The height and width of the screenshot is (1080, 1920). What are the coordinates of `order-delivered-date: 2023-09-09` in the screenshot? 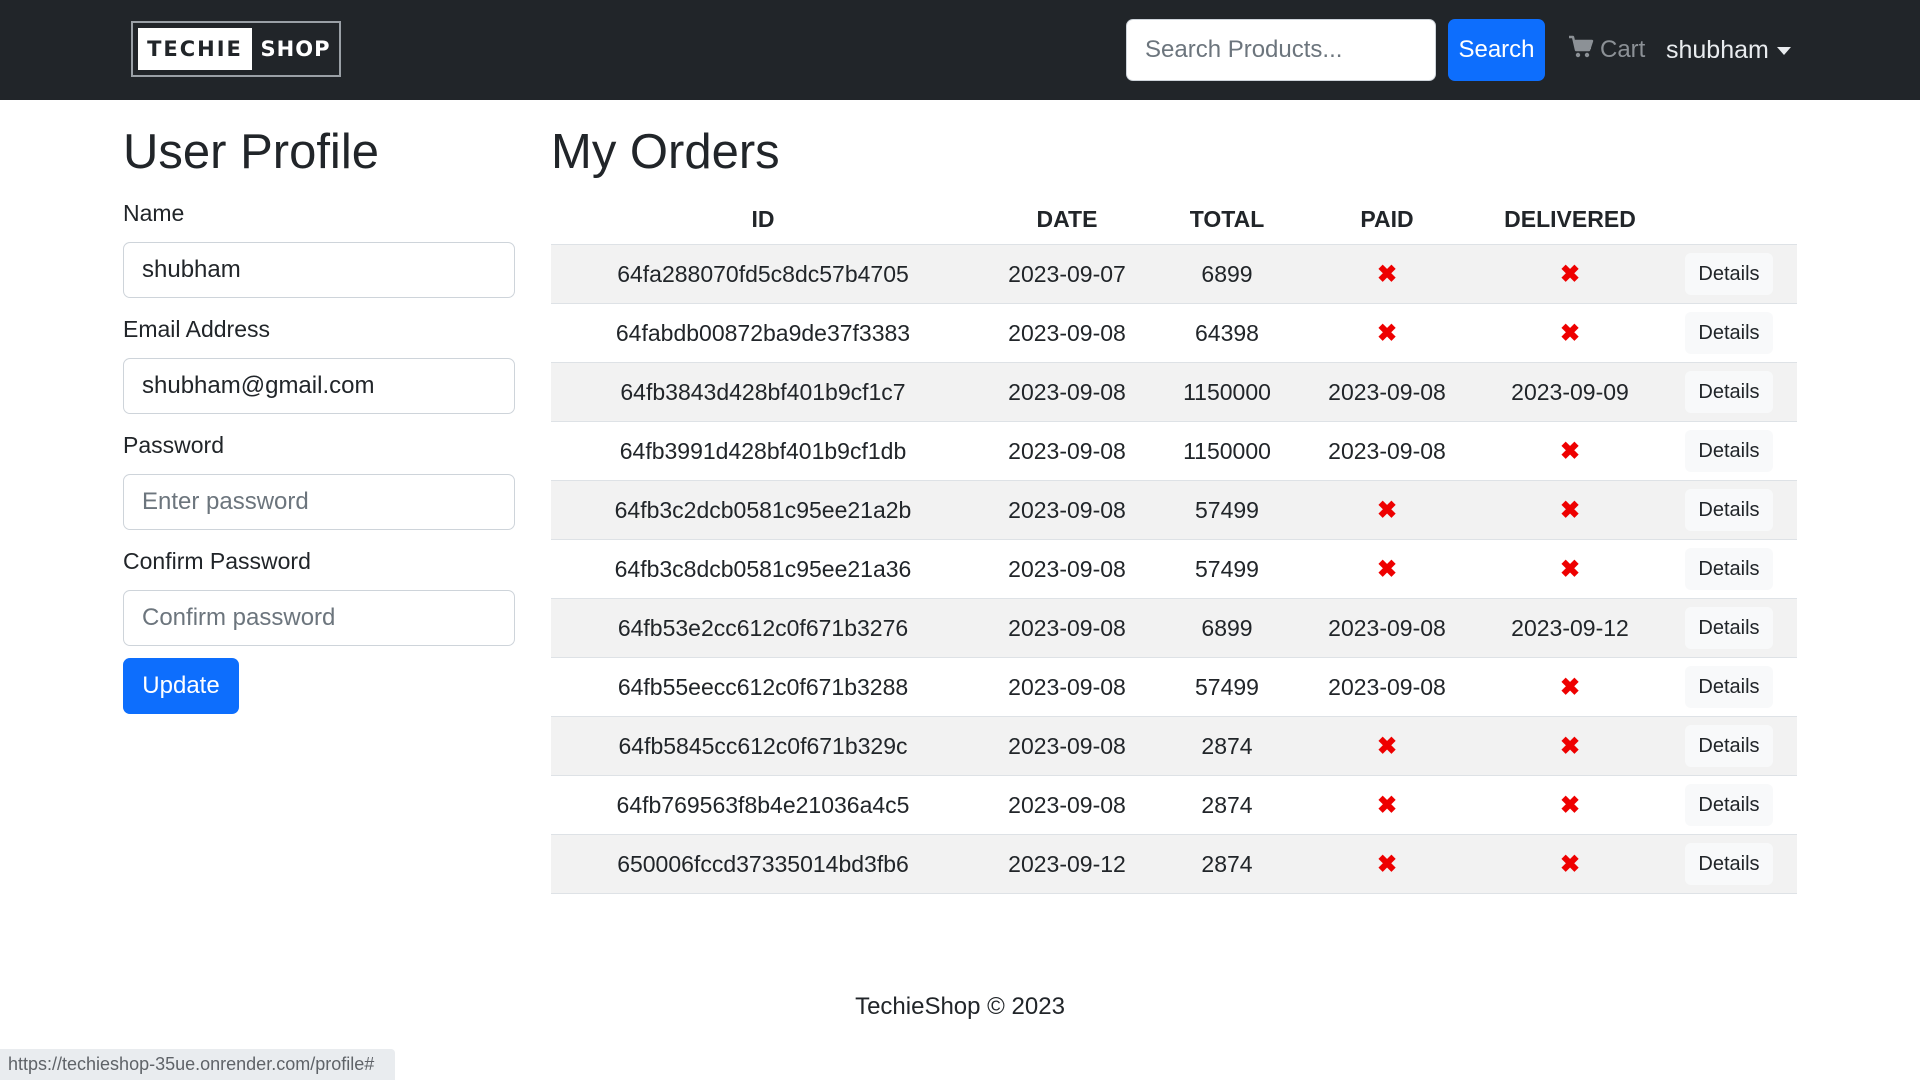 It's located at (1570, 392).